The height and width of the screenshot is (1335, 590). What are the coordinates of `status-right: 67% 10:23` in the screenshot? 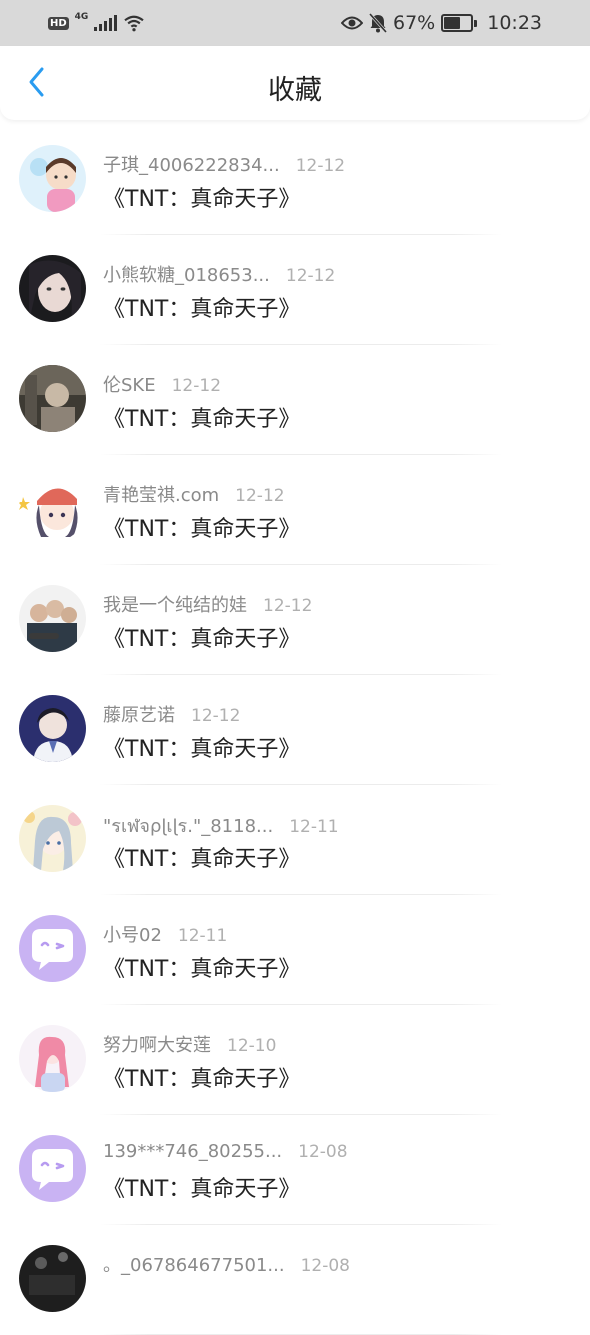 It's located at (441, 23).